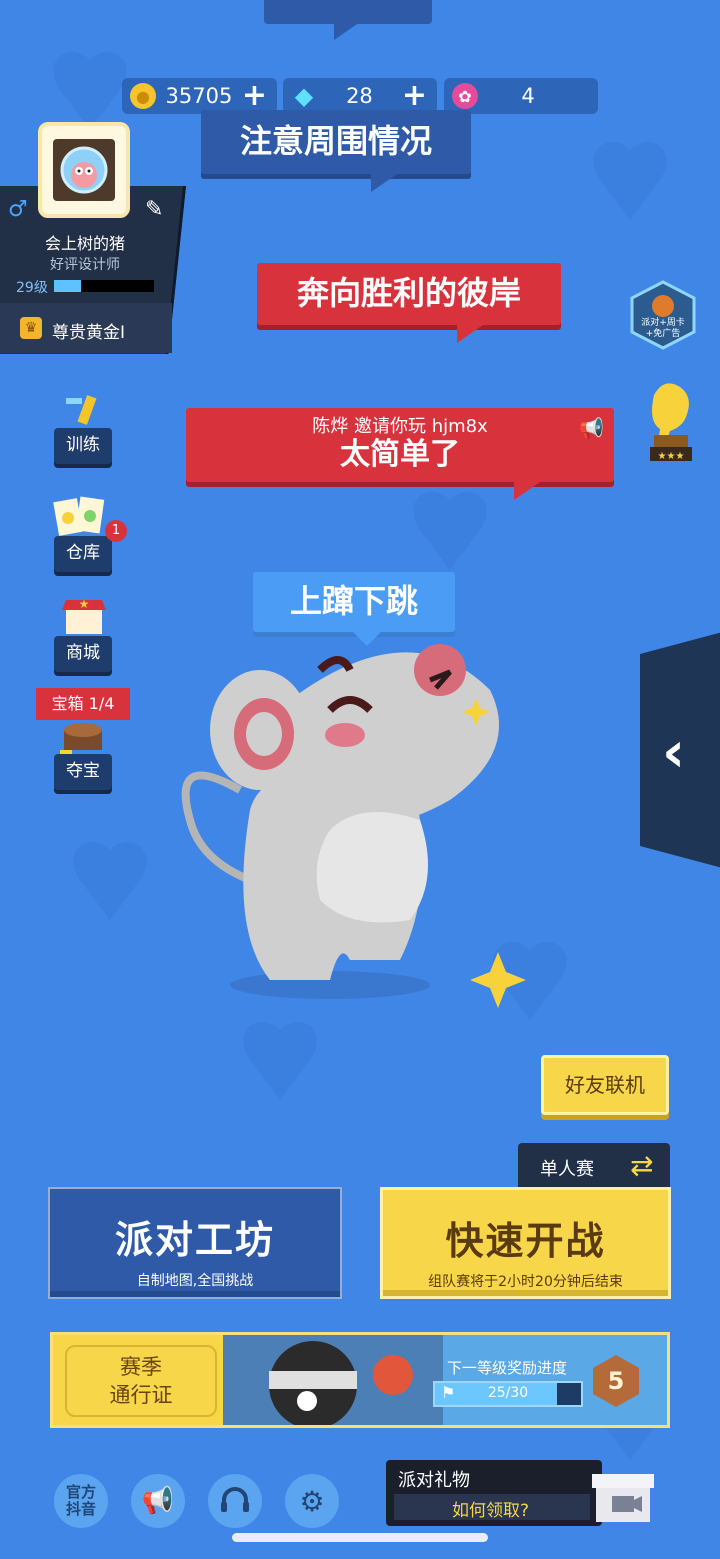 This screenshot has width=720, height=1559. I want to click on official-douyin-button: 官方 抖音, so click(81, 1501).